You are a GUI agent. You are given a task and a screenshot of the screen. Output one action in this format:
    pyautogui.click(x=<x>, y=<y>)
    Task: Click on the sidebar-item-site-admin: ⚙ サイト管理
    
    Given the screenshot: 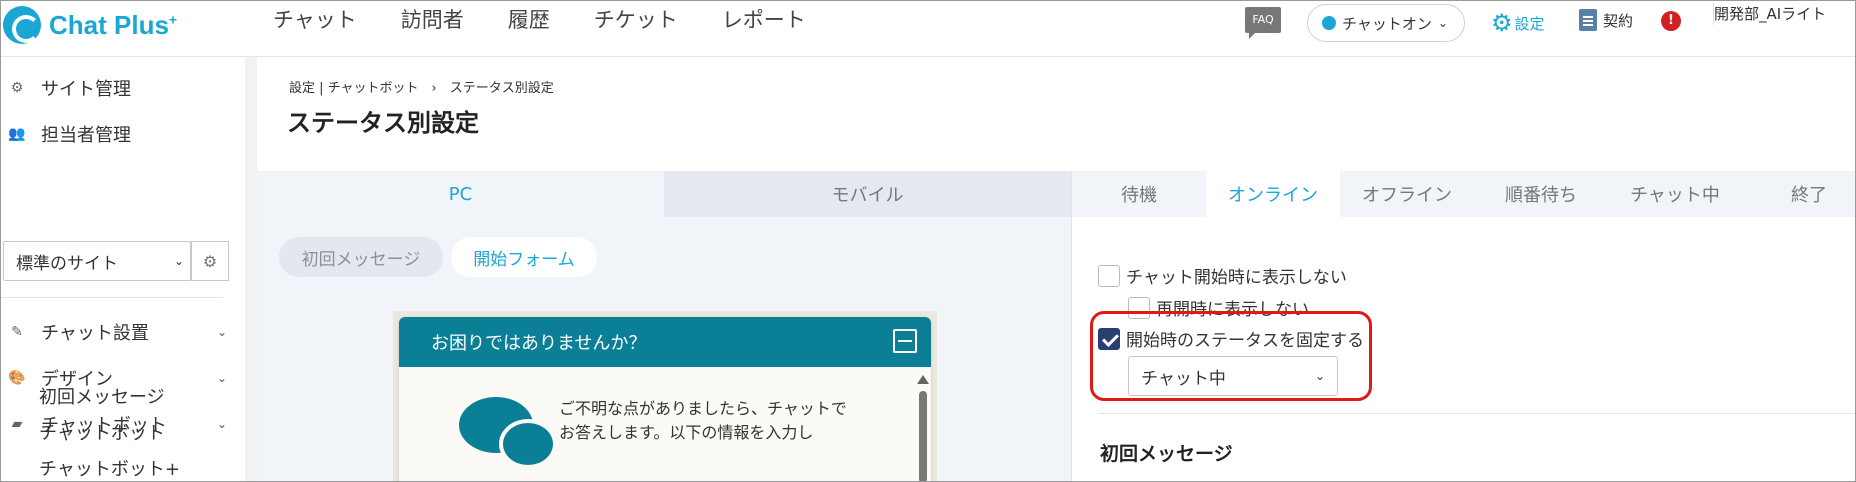 What is the action you would take?
    pyautogui.click(x=69, y=88)
    